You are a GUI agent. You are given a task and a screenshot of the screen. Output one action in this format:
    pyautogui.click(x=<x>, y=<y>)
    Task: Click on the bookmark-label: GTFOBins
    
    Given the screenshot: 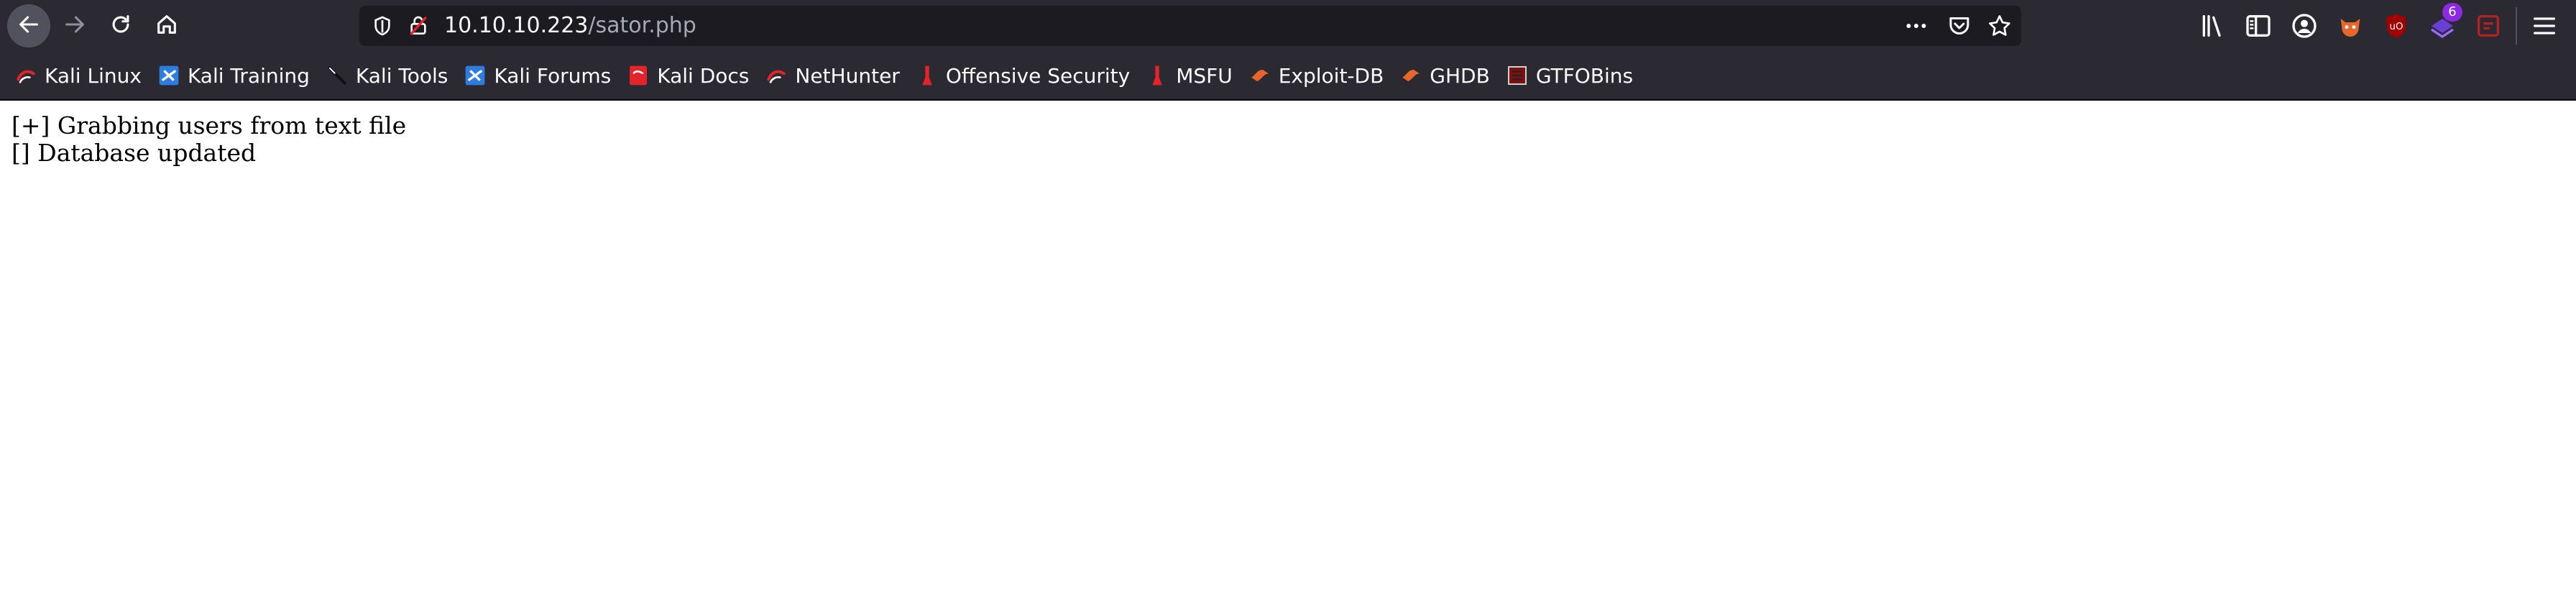 What is the action you would take?
    pyautogui.click(x=1584, y=75)
    